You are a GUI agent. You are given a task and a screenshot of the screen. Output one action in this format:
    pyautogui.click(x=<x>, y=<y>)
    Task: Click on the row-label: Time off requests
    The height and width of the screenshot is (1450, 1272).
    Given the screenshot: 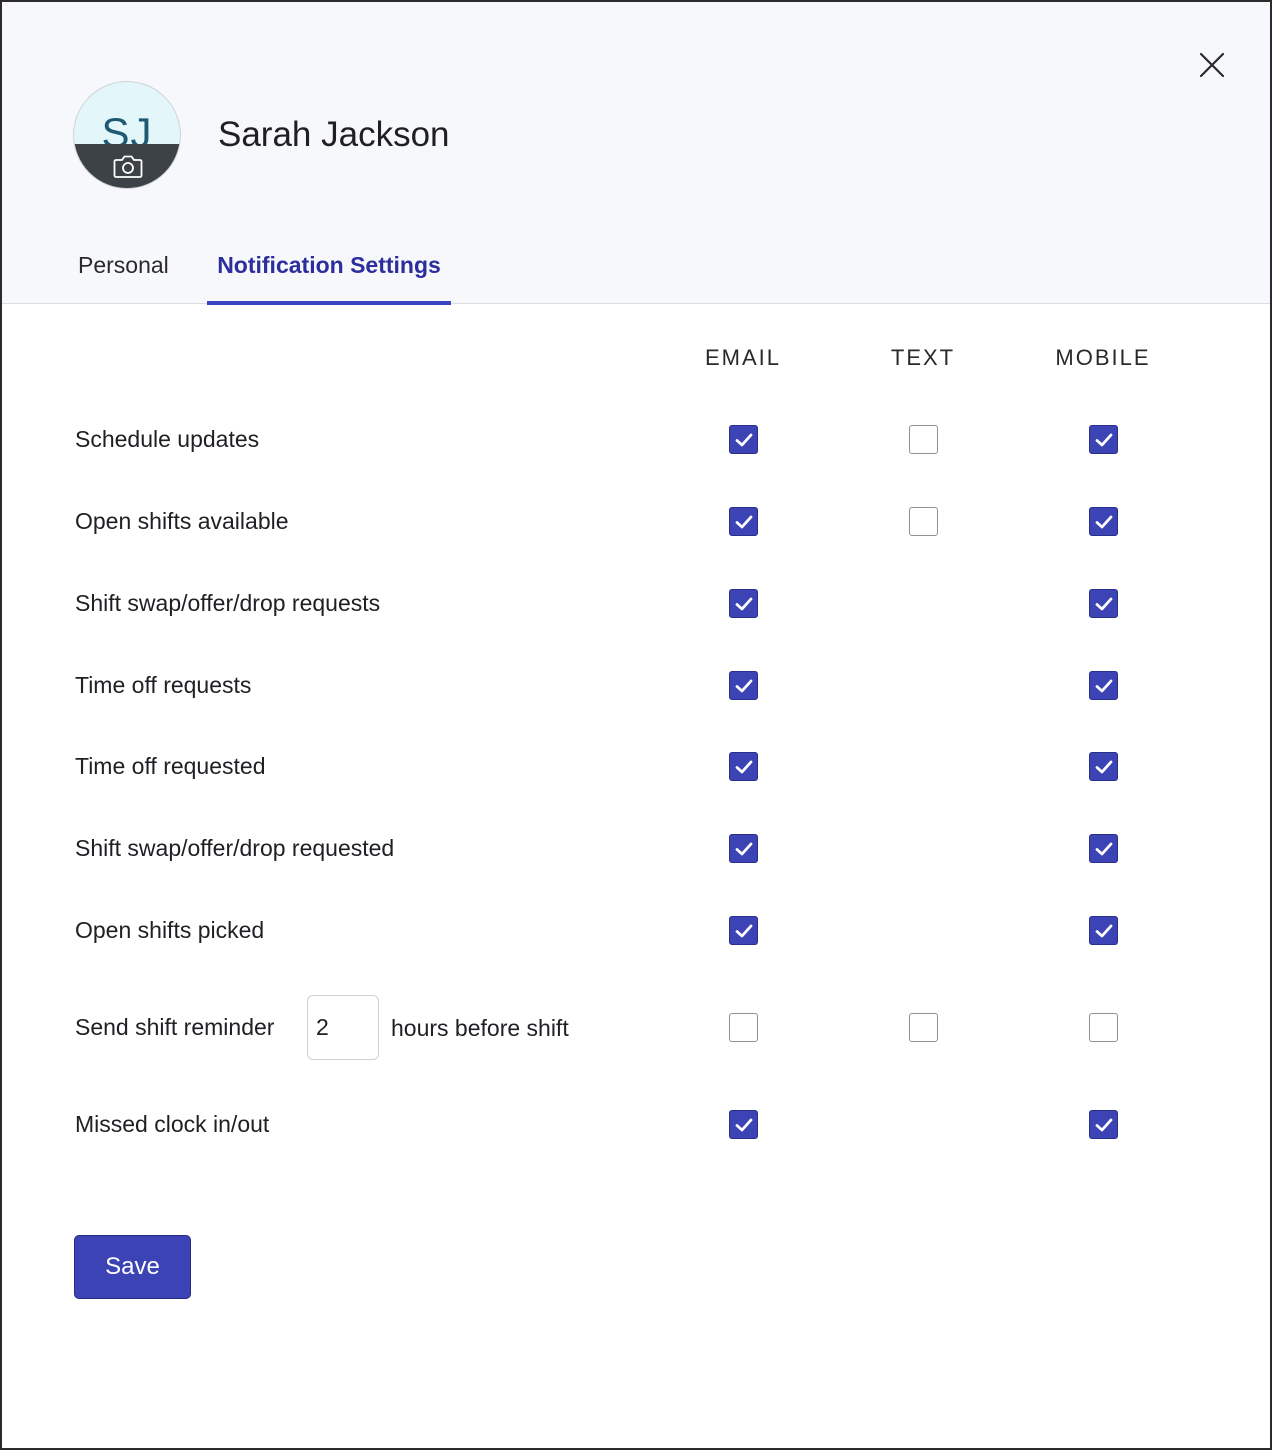 What is the action you would take?
    pyautogui.click(x=163, y=685)
    